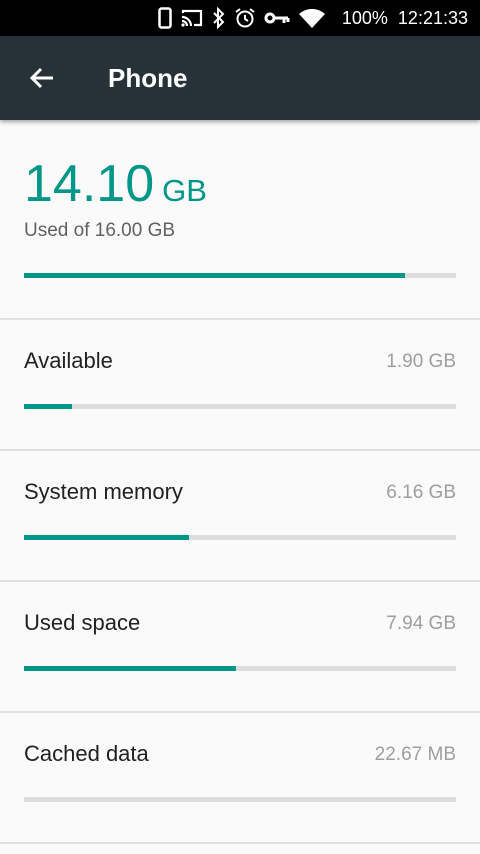  What do you see at coordinates (240, 777) in the screenshot?
I see `storage-item-cached-data: Cached data 22.67 MB` at bounding box center [240, 777].